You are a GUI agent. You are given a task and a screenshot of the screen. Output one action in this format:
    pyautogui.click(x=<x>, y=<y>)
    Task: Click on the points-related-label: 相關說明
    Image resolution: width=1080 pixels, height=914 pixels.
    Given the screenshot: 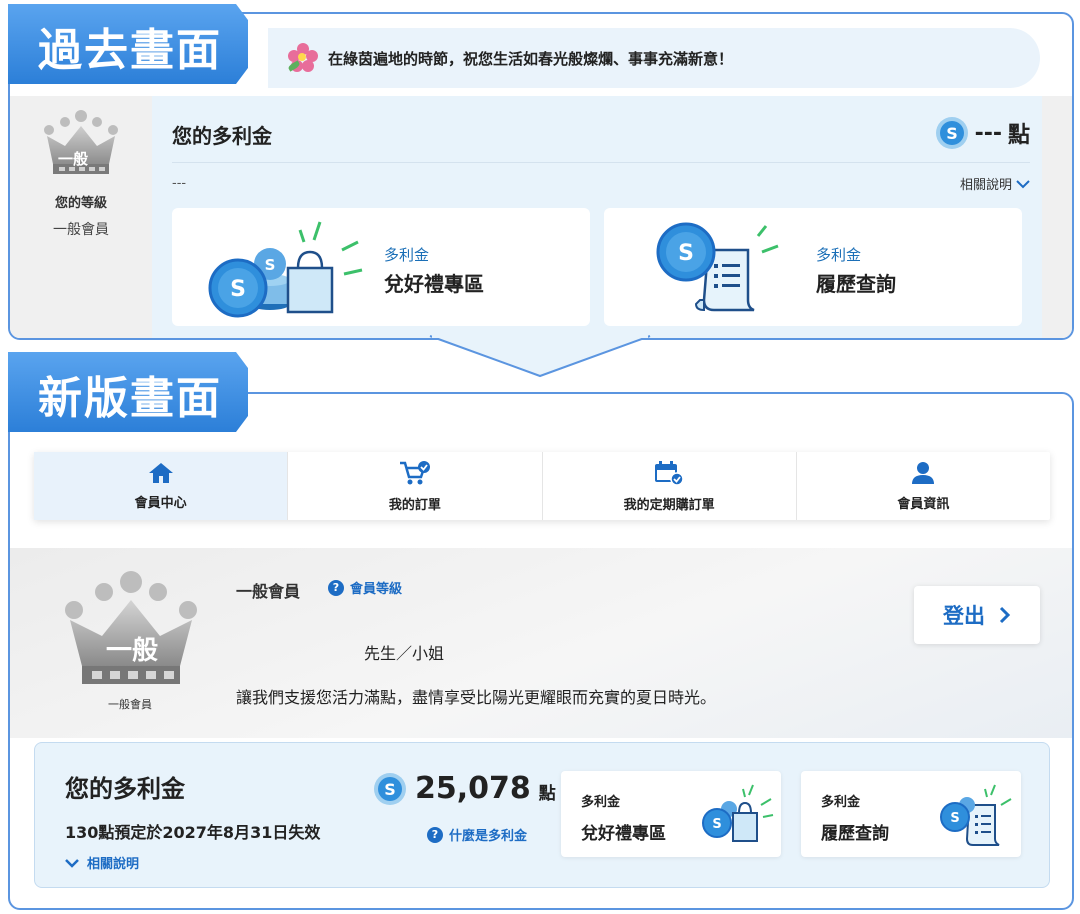 What is the action you would take?
    pyautogui.click(x=113, y=864)
    